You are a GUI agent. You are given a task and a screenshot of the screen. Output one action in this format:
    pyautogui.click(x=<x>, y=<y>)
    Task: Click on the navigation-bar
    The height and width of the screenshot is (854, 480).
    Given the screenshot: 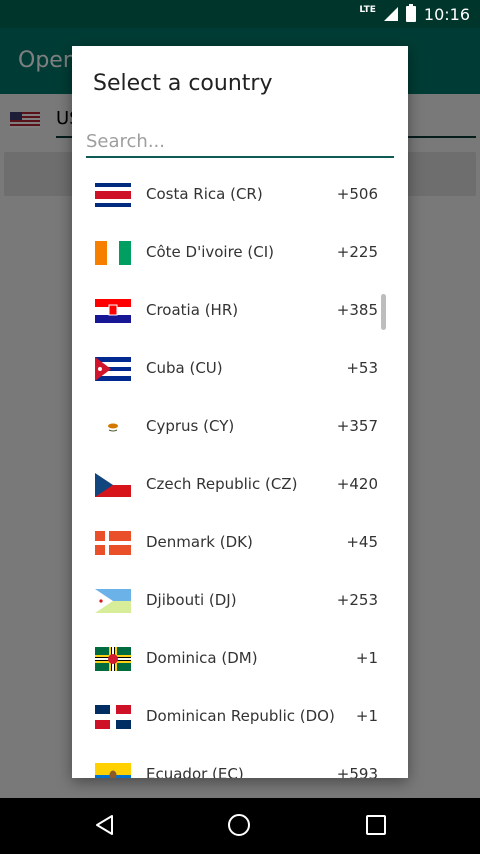 What is the action you would take?
    pyautogui.click(x=240, y=826)
    